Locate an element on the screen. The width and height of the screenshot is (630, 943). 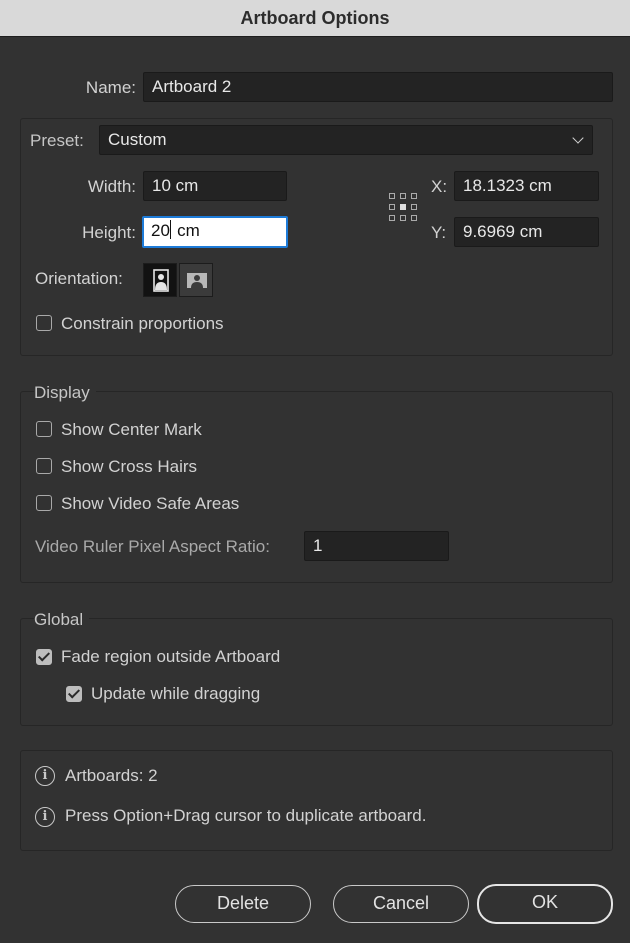
portrait-icon is located at coordinates (161, 280).